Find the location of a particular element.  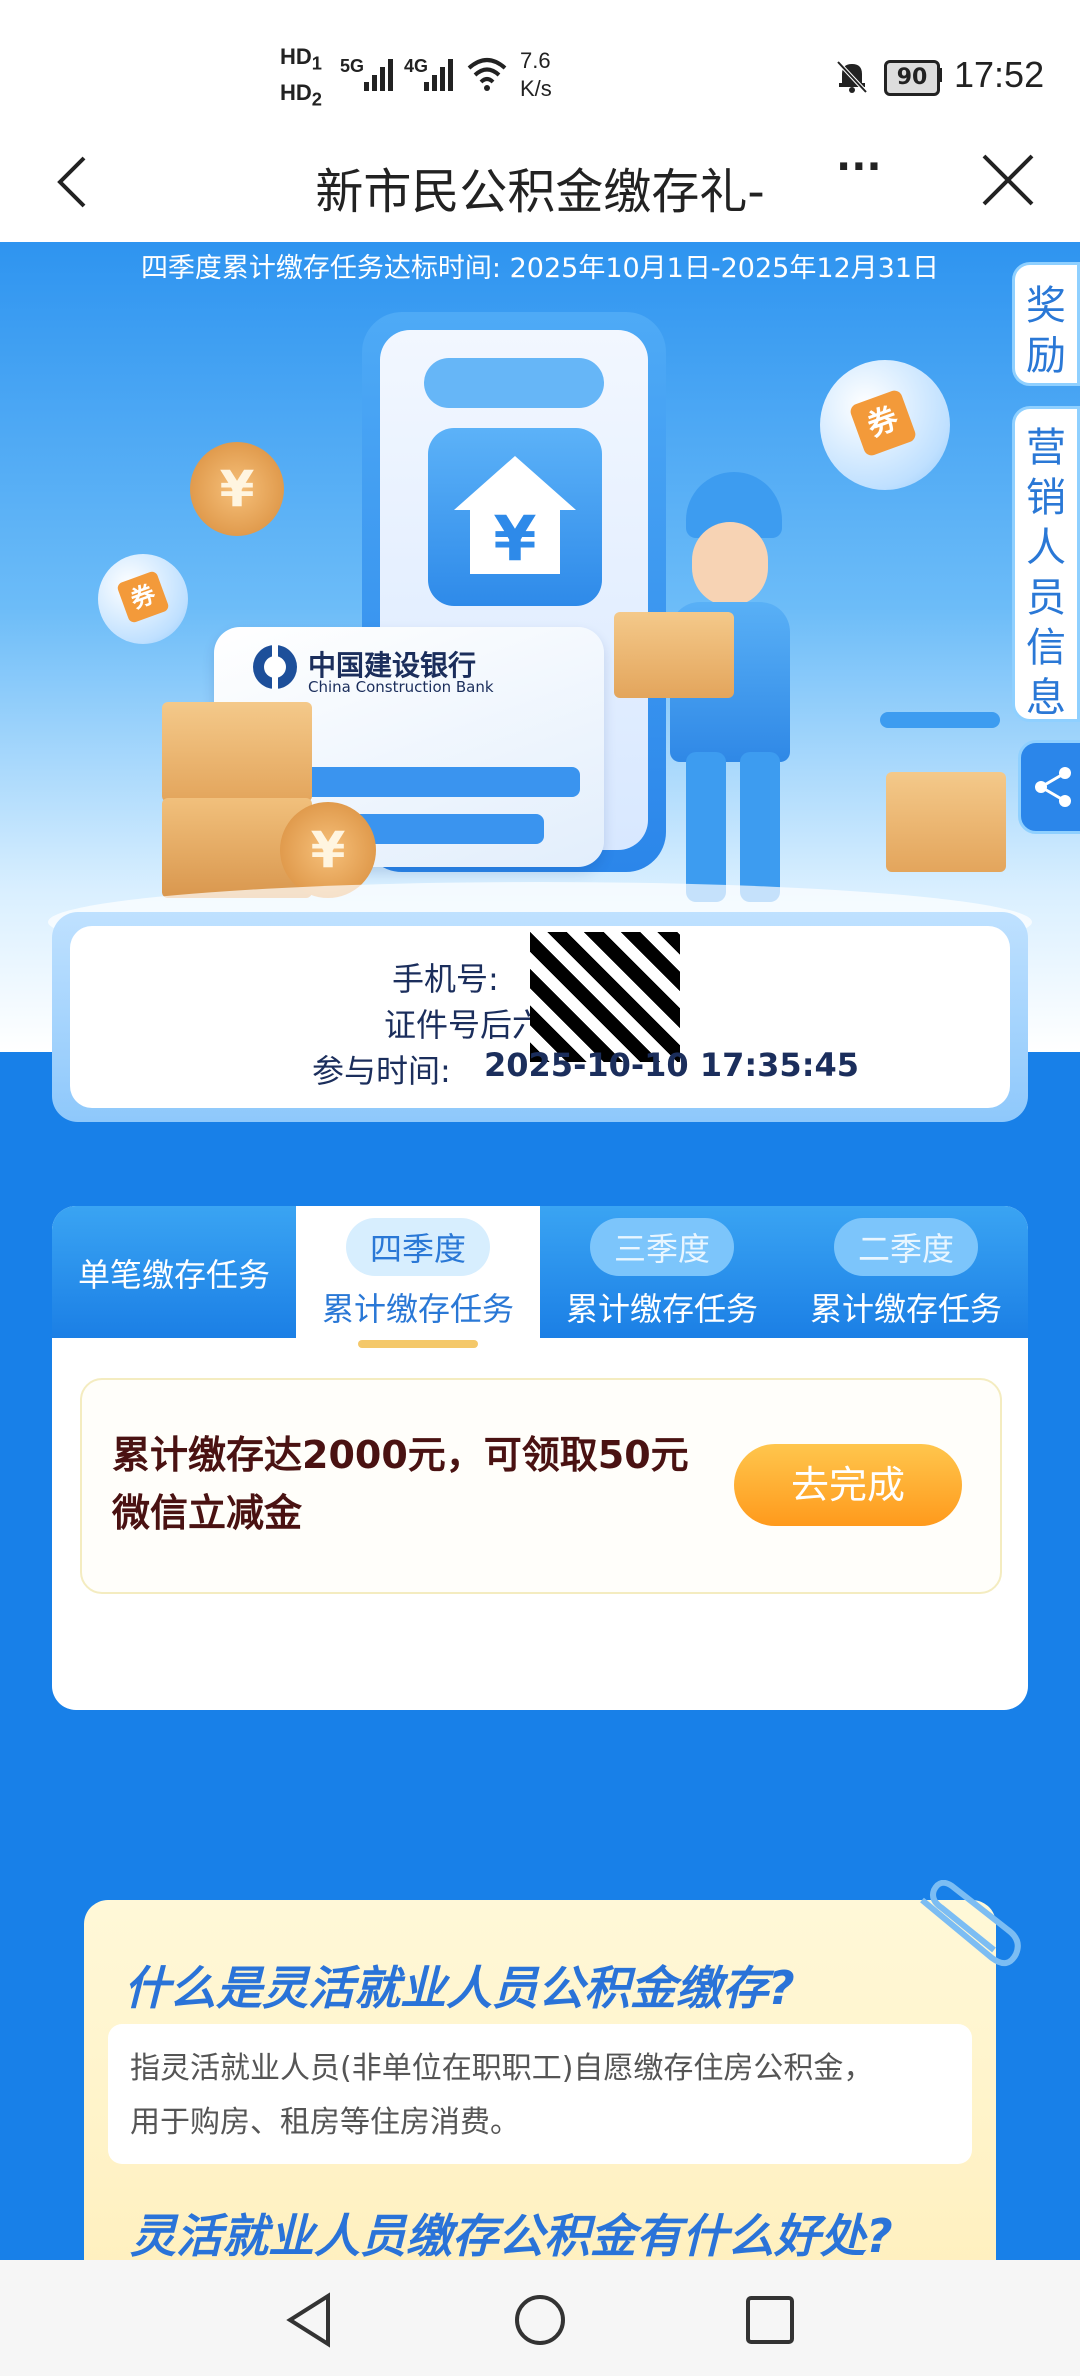

participant-info-inner: 手机号: 1 证件号后六位: 参与时间: 2025-10-10 17:35:45 is located at coordinates (540, 1017).